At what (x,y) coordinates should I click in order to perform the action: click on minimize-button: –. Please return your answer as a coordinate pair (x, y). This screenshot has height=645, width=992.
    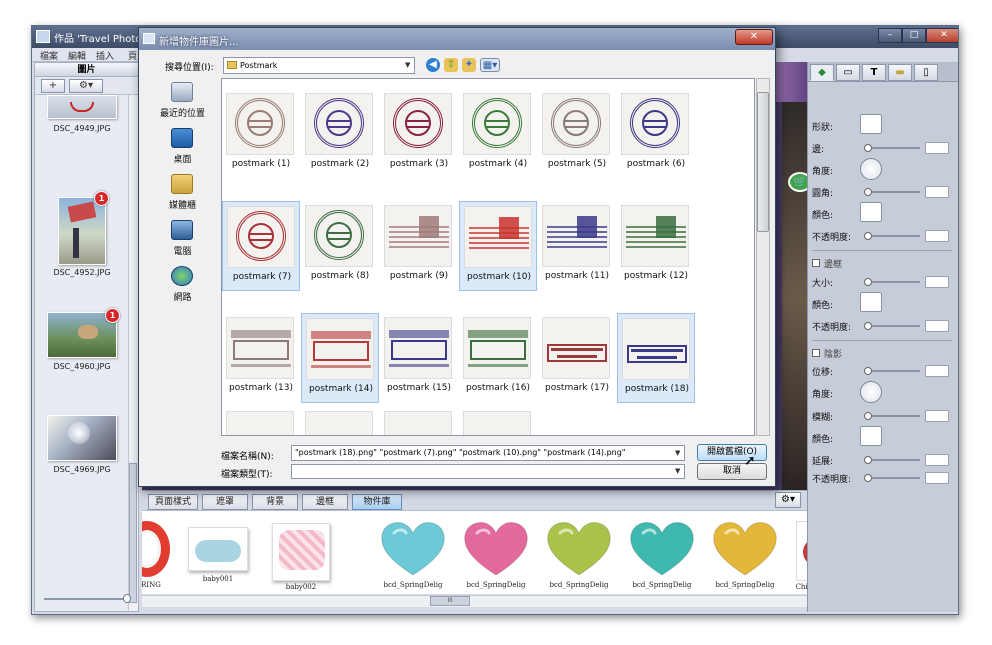
    Looking at the image, I should click on (890, 35).